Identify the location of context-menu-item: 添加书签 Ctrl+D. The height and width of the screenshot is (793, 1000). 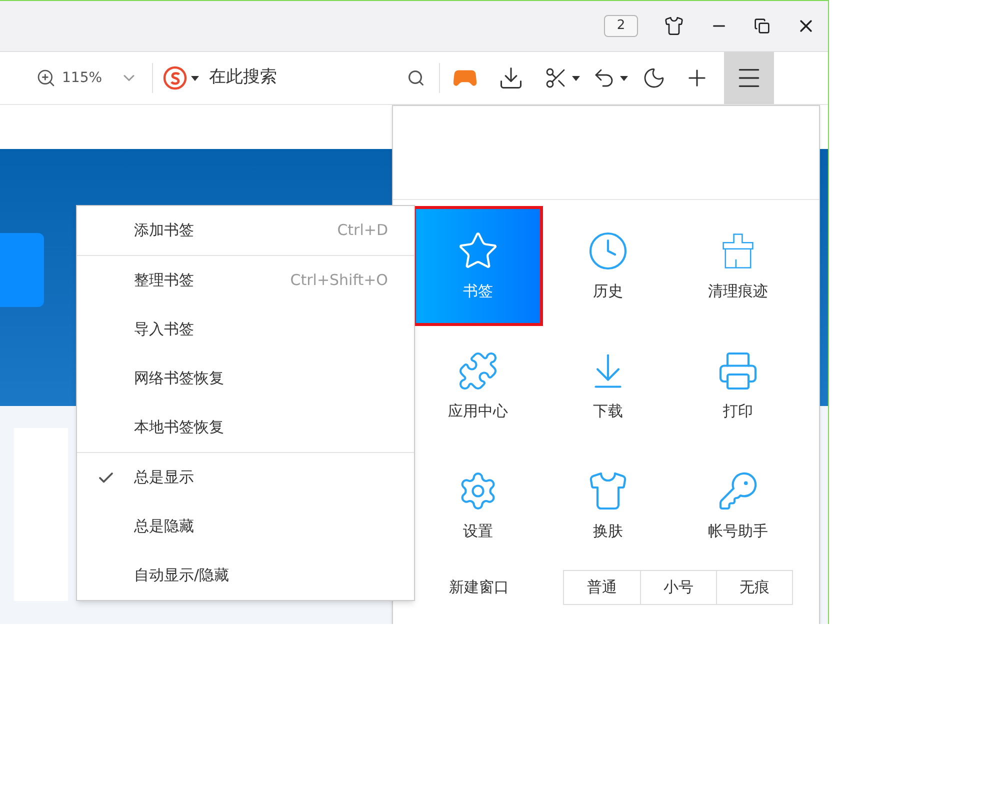
(245, 230).